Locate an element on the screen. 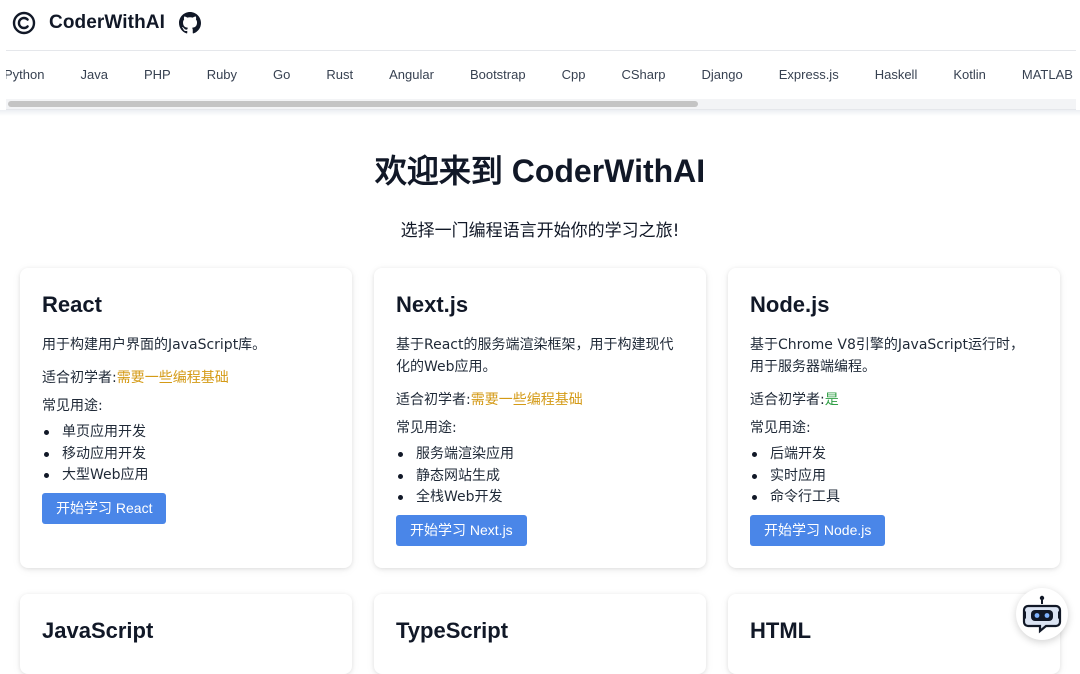  robot-chat-icon is located at coordinates (1042, 614).